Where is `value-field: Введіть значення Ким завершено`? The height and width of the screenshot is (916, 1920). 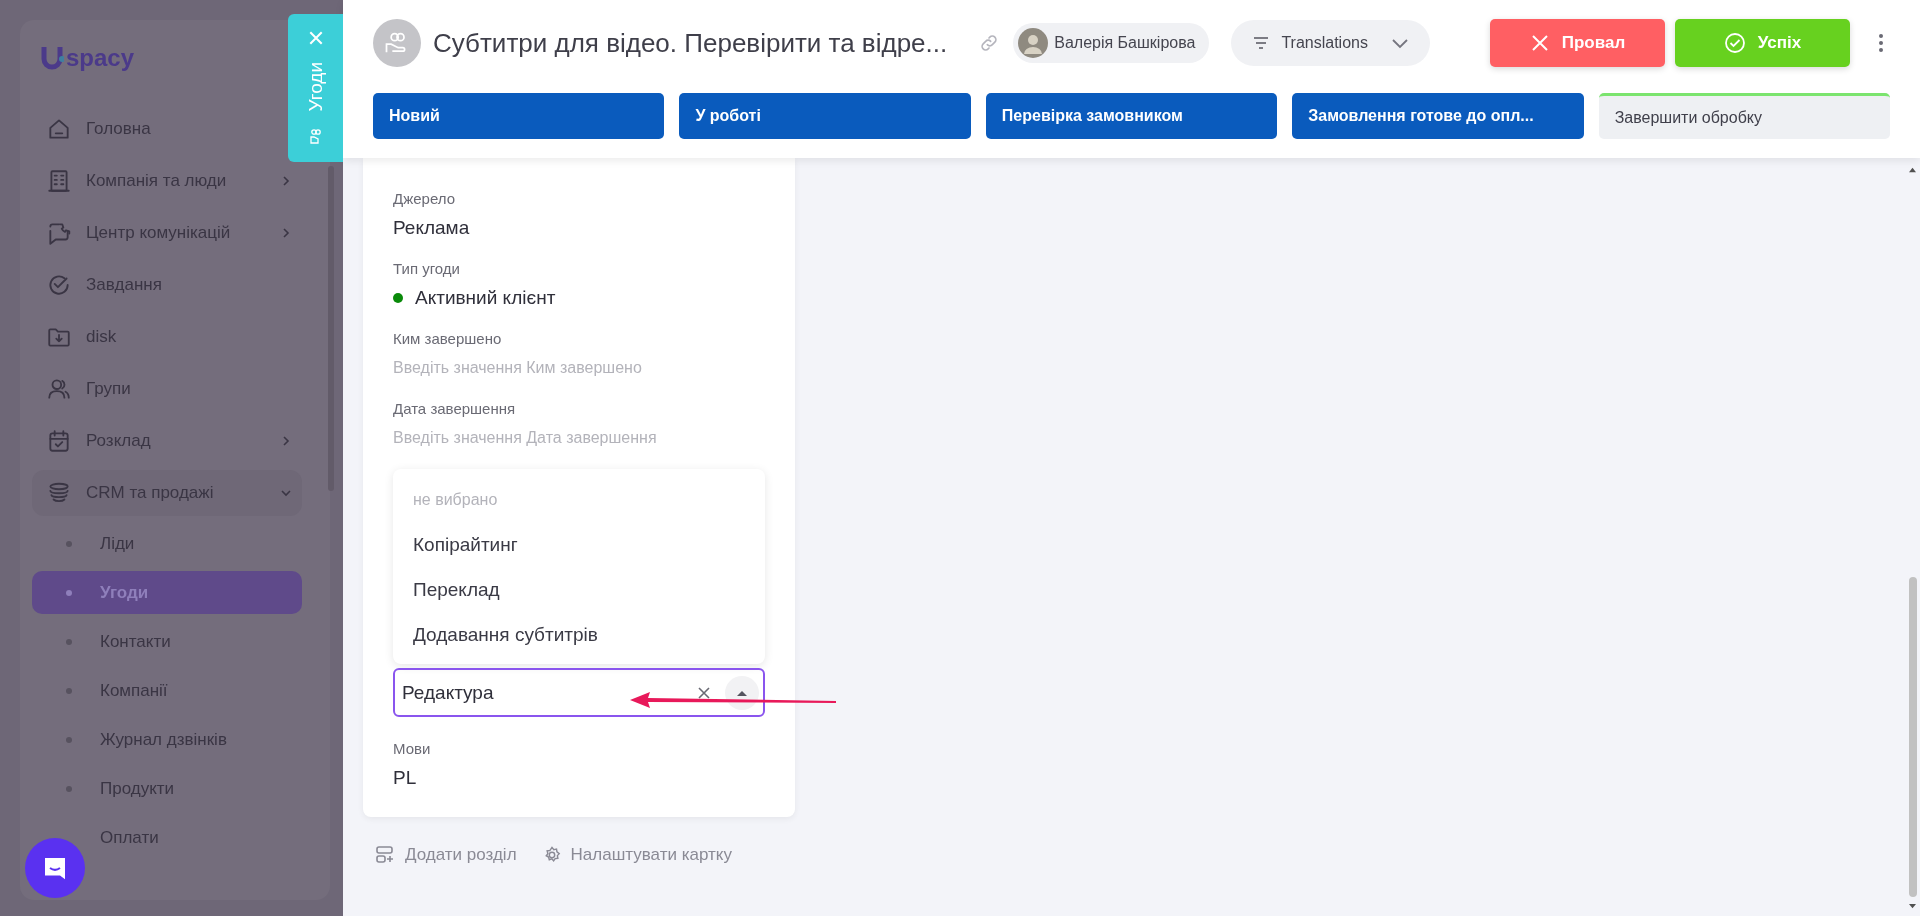
value-field: Введіть значення Ким завершено is located at coordinates (579, 368).